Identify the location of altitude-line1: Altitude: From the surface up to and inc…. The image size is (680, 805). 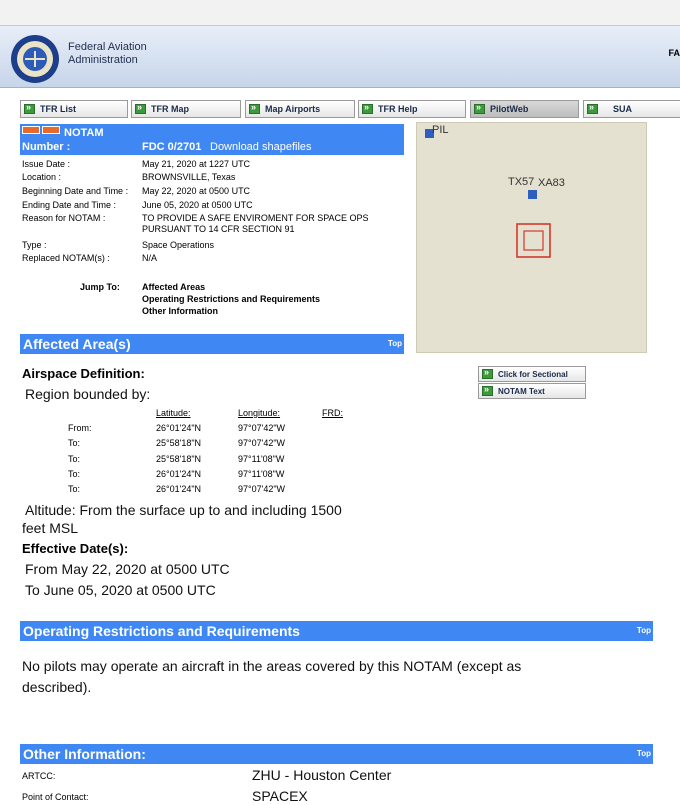
(183, 510).